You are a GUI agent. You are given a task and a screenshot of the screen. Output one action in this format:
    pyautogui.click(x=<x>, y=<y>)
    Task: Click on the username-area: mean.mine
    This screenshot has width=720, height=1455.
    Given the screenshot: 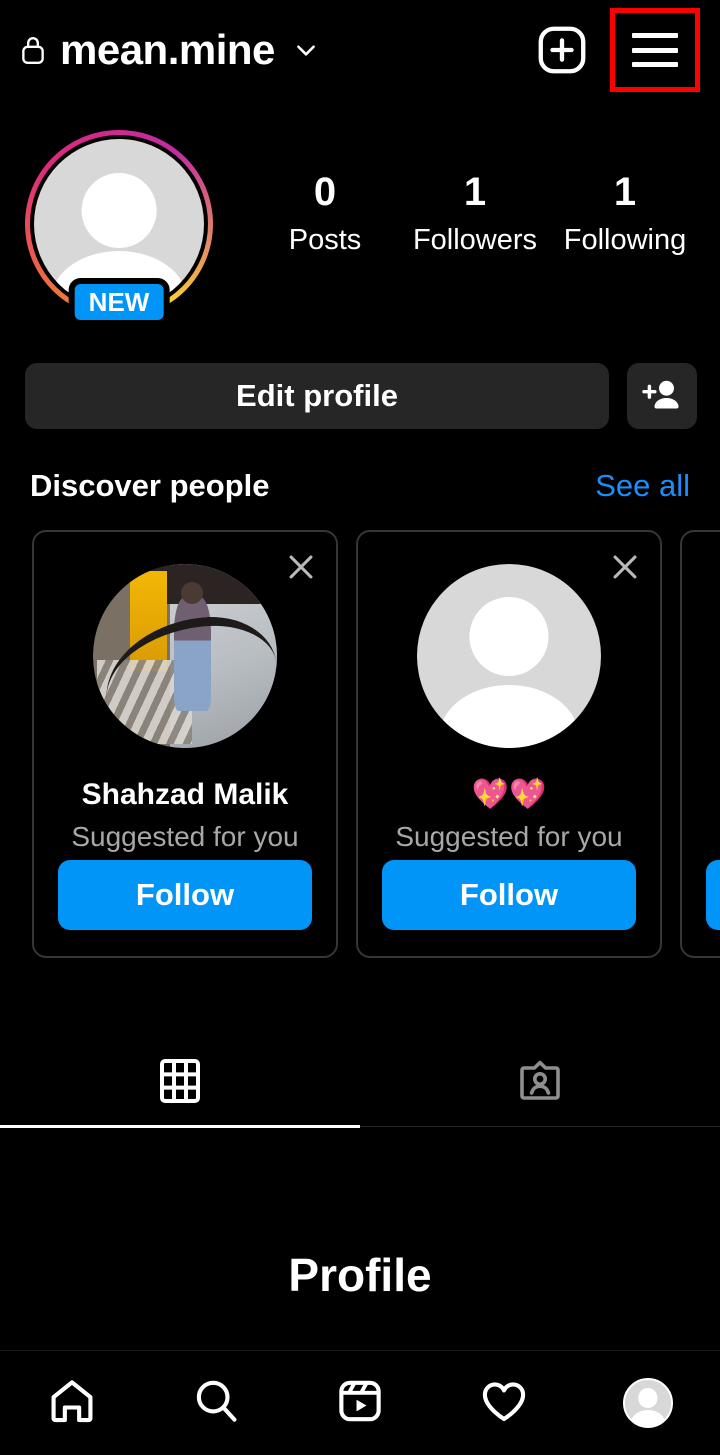 What is the action you would take?
    pyautogui.click(x=169, y=50)
    